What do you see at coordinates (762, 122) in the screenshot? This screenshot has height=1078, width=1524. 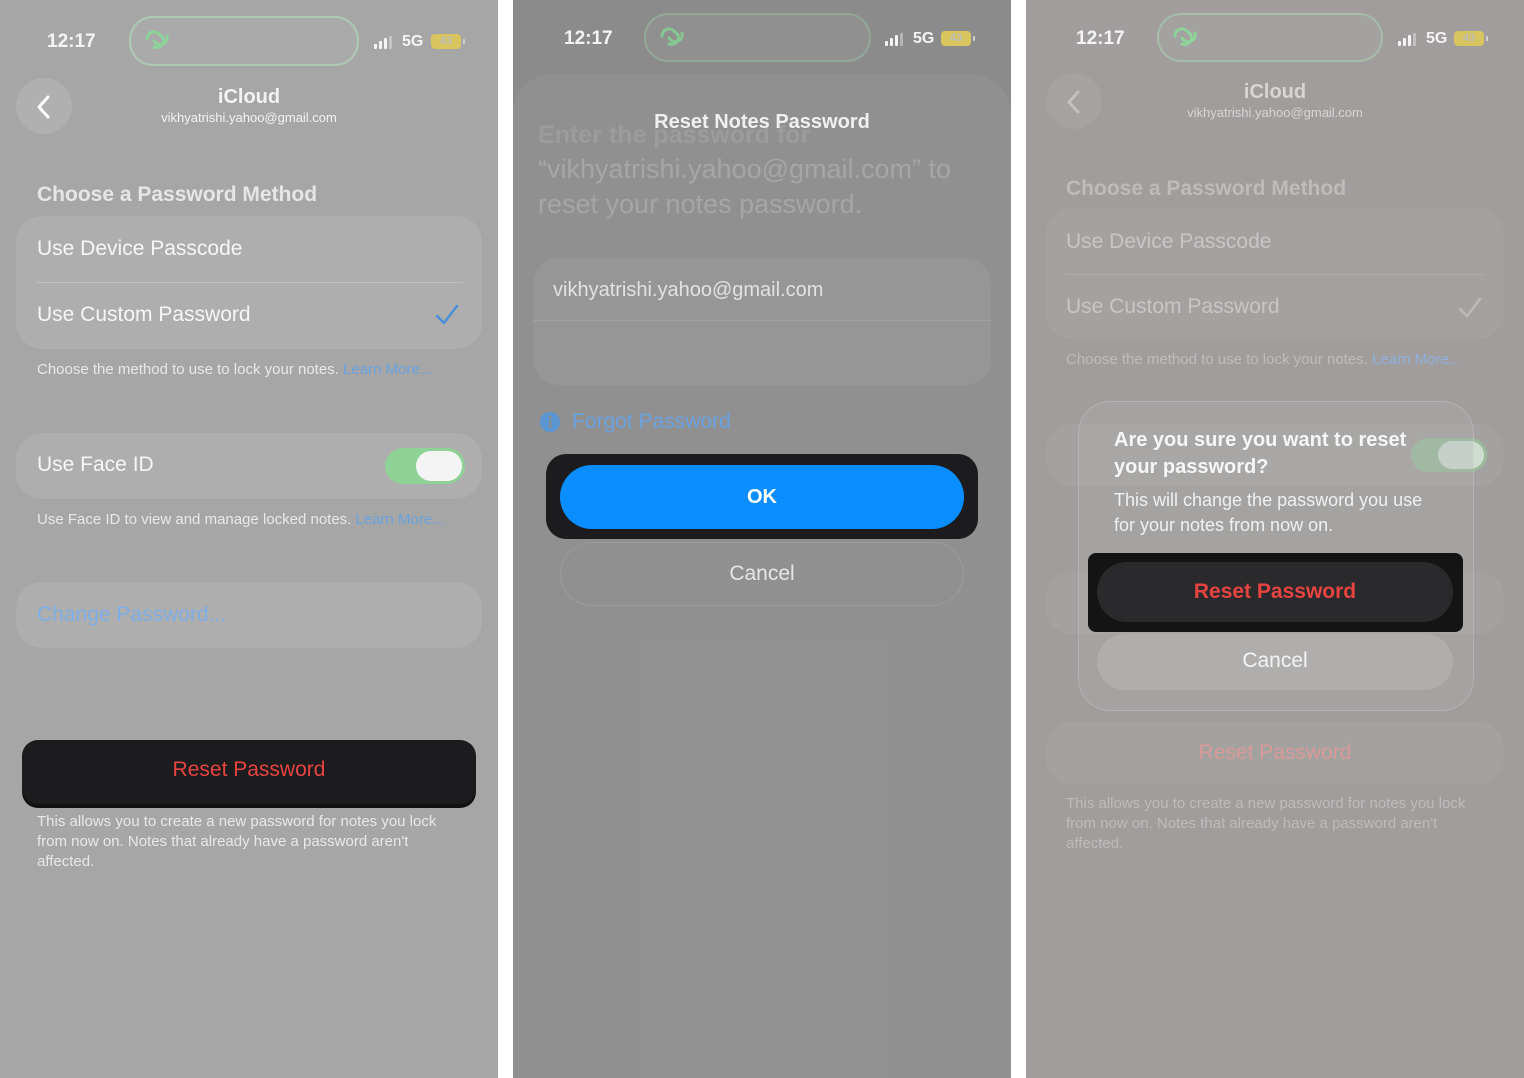 I see `sheet-title: Reset Notes Password` at bounding box center [762, 122].